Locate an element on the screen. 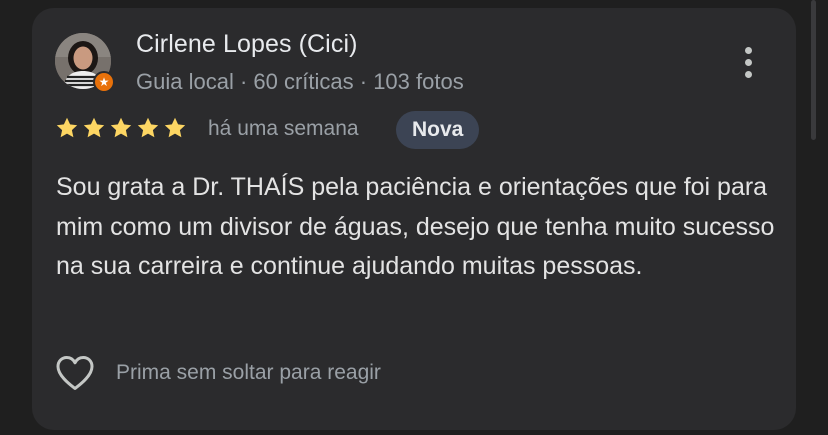 The width and height of the screenshot is (828, 435). react-button: Prima sem soltar para reagir is located at coordinates (217, 373).